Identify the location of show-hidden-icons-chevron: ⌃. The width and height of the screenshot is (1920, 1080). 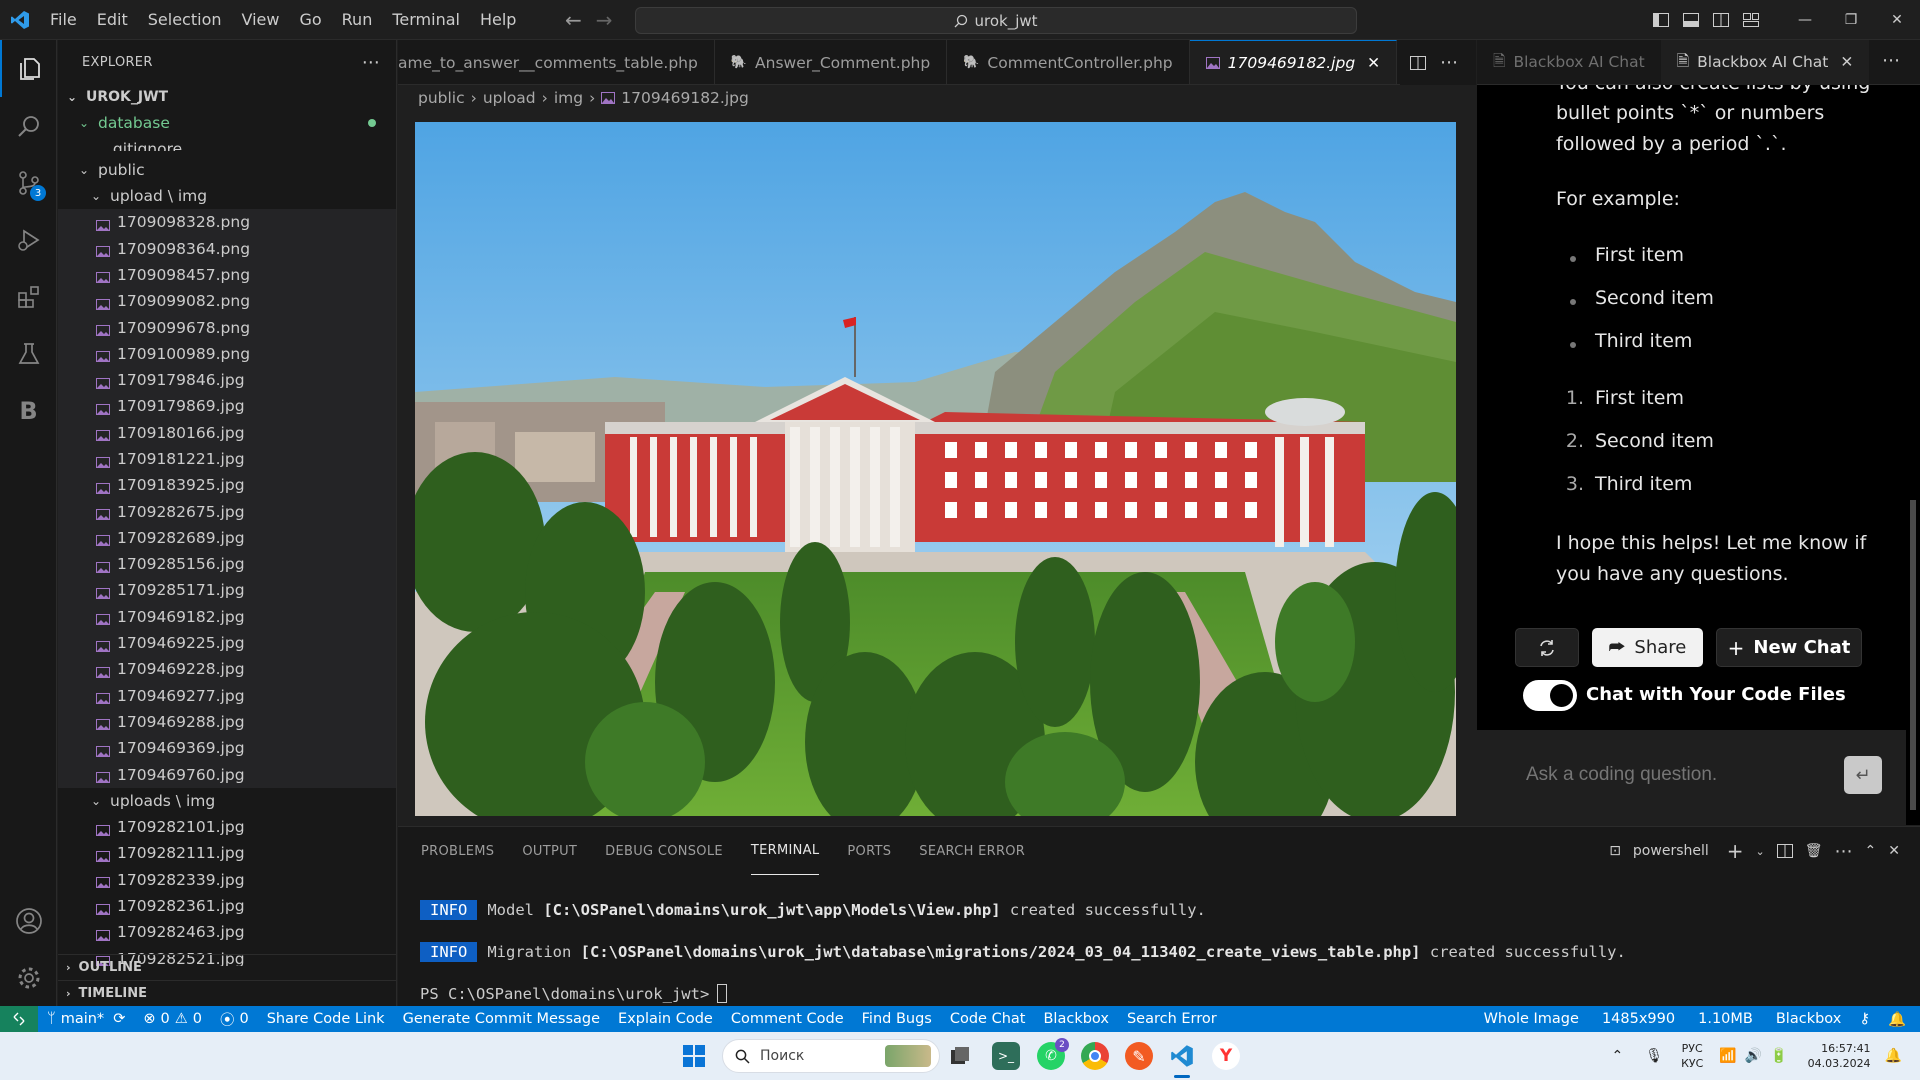
(1618, 1056).